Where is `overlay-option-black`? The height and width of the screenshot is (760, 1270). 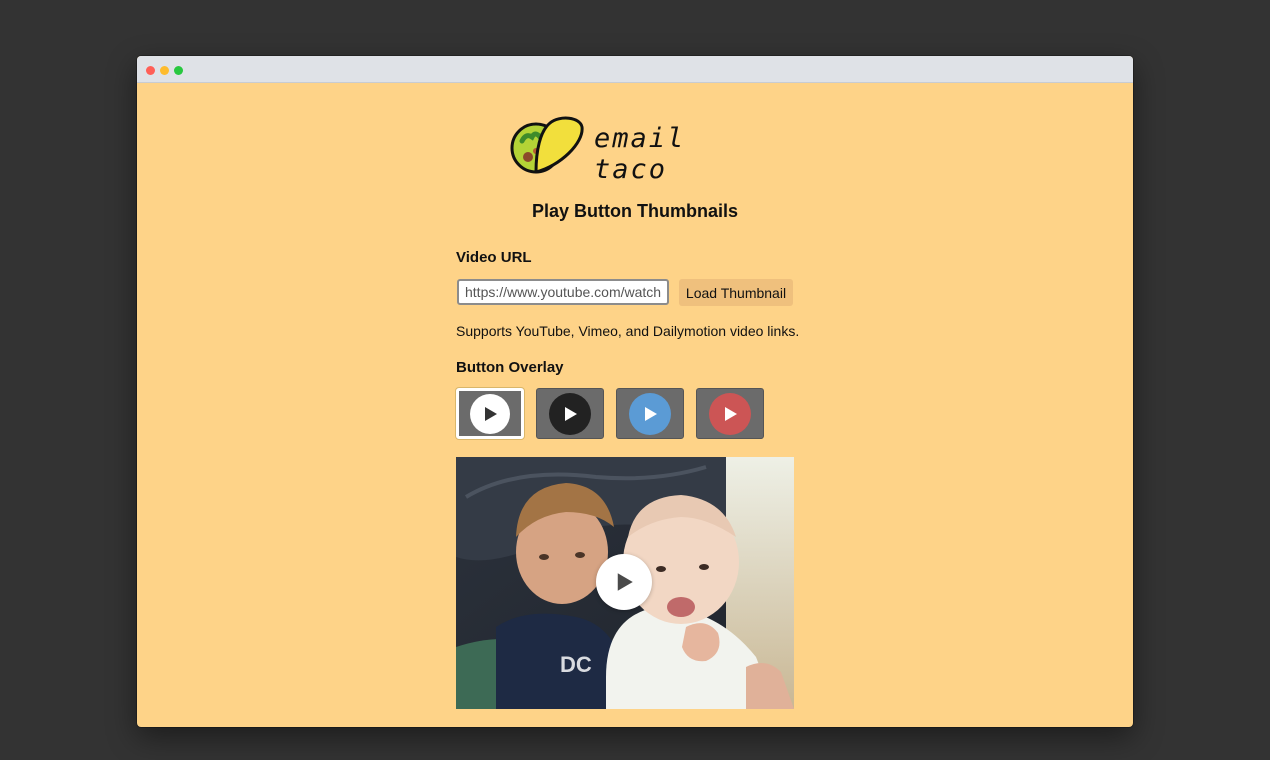
overlay-option-black is located at coordinates (570, 413).